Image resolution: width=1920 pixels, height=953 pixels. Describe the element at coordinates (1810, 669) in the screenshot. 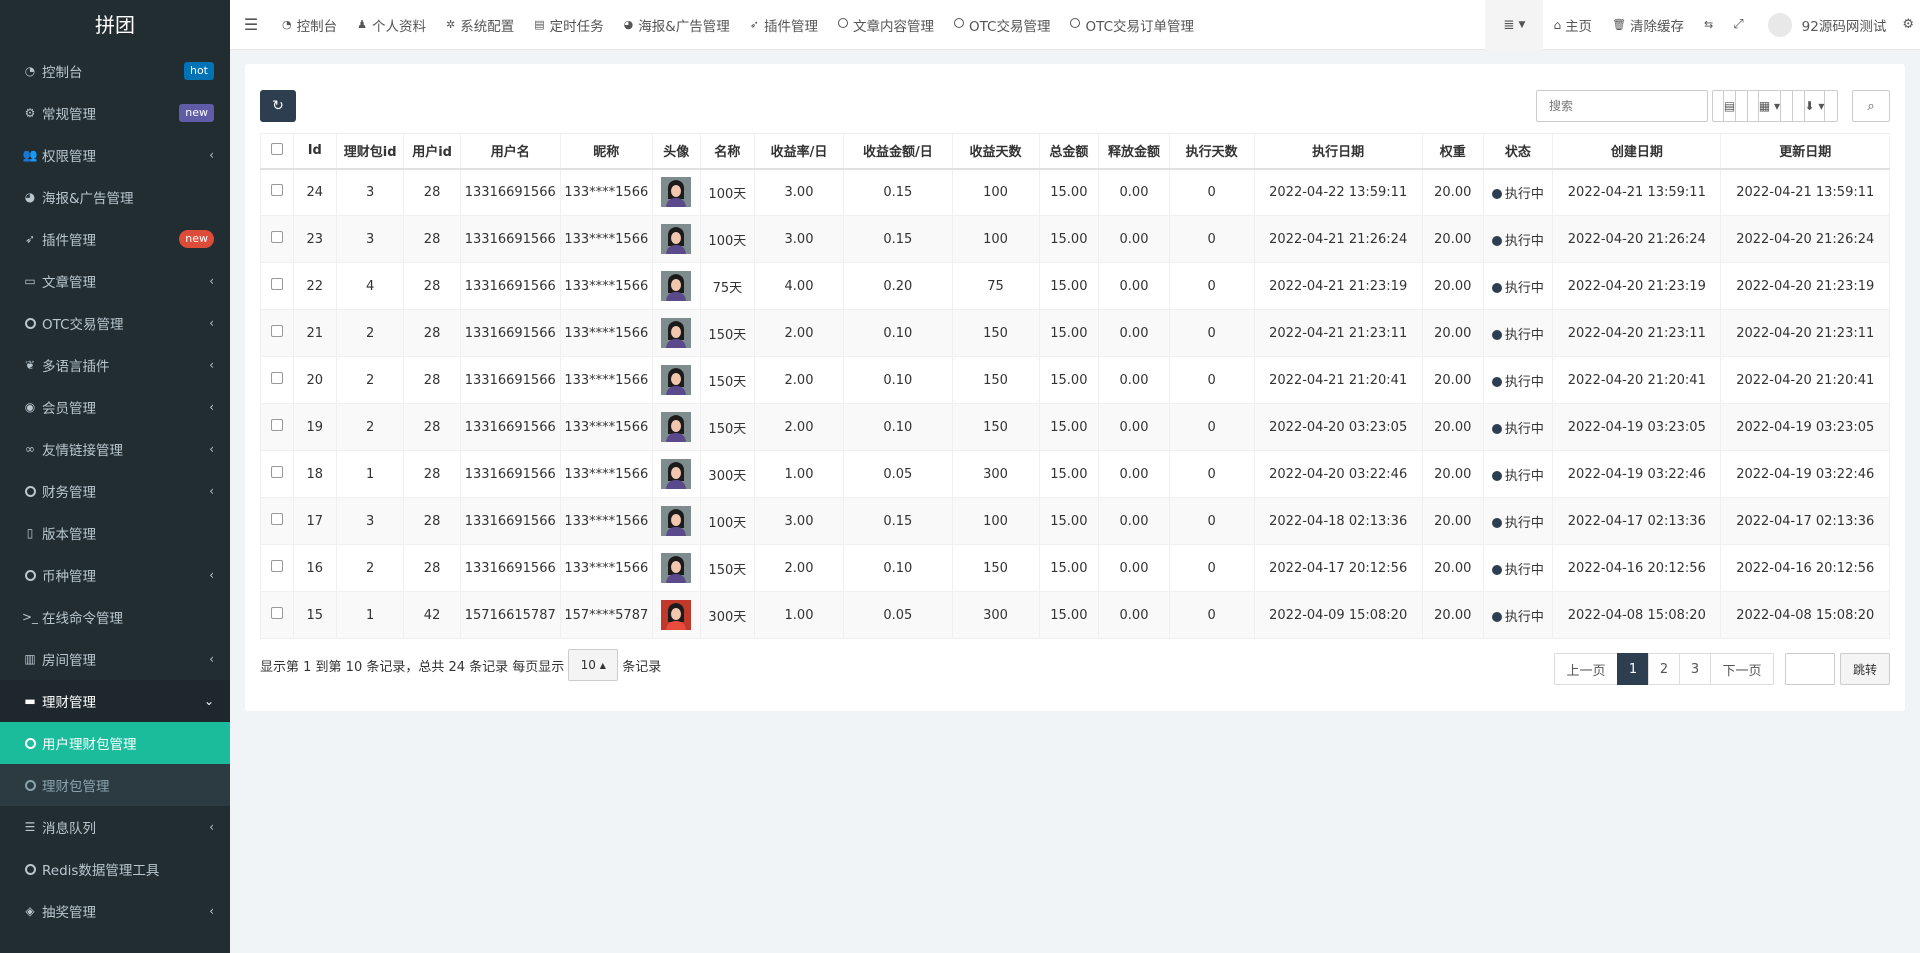

I see `jump-page-input` at that location.